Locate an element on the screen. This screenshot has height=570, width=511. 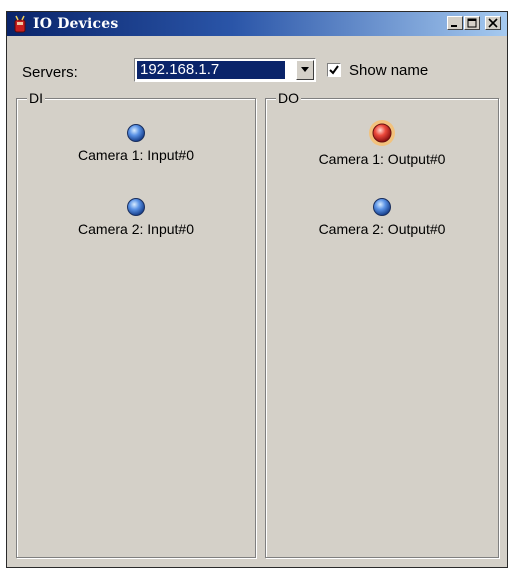
chevron-down-icon is located at coordinates (305, 69).